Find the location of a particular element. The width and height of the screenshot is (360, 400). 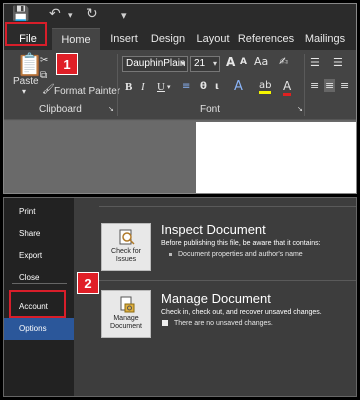

account-highlight is located at coordinates (37, 304).